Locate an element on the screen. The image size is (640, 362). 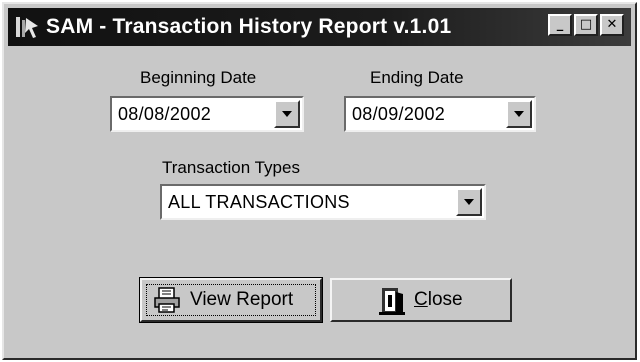
view-report-label: View Report is located at coordinates (242, 299).